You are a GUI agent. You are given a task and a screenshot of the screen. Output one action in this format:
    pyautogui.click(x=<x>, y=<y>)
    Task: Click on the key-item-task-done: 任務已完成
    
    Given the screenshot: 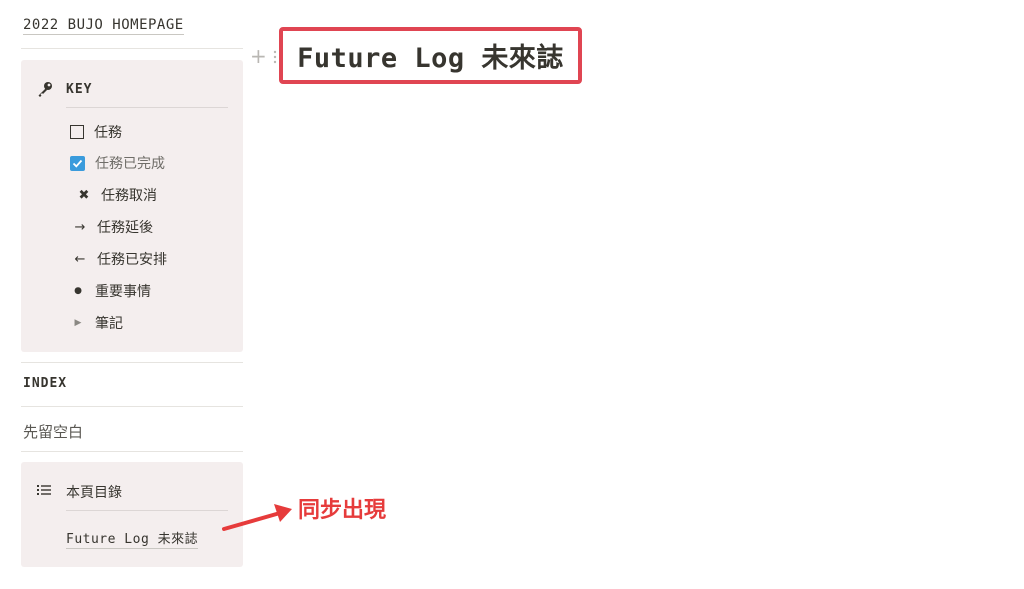 What is the action you would take?
    pyautogui.click(x=117, y=163)
    